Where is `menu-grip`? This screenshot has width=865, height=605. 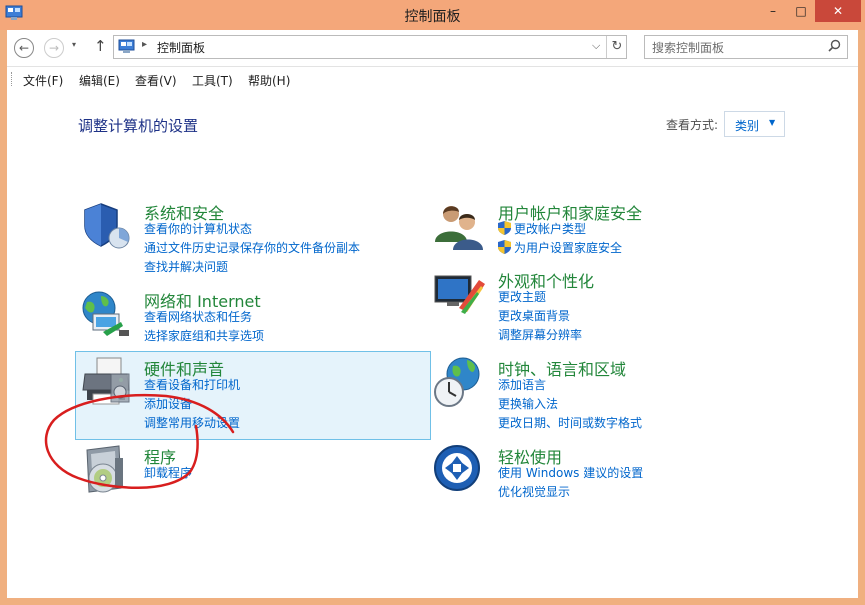 menu-grip is located at coordinates (12, 79).